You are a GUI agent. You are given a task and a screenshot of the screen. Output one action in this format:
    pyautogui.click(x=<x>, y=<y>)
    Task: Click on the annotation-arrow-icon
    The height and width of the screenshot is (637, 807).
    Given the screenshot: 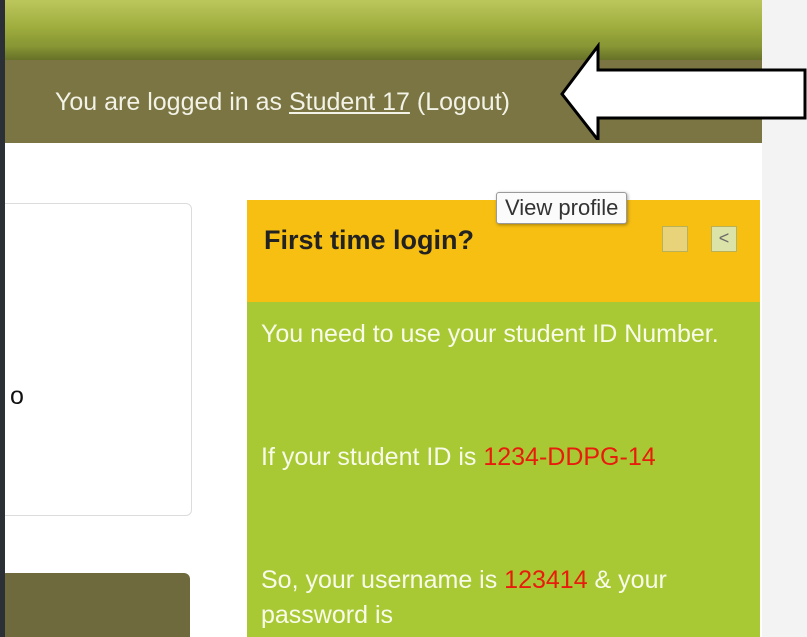 What is the action you would take?
    pyautogui.click(x=683, y=91)
    